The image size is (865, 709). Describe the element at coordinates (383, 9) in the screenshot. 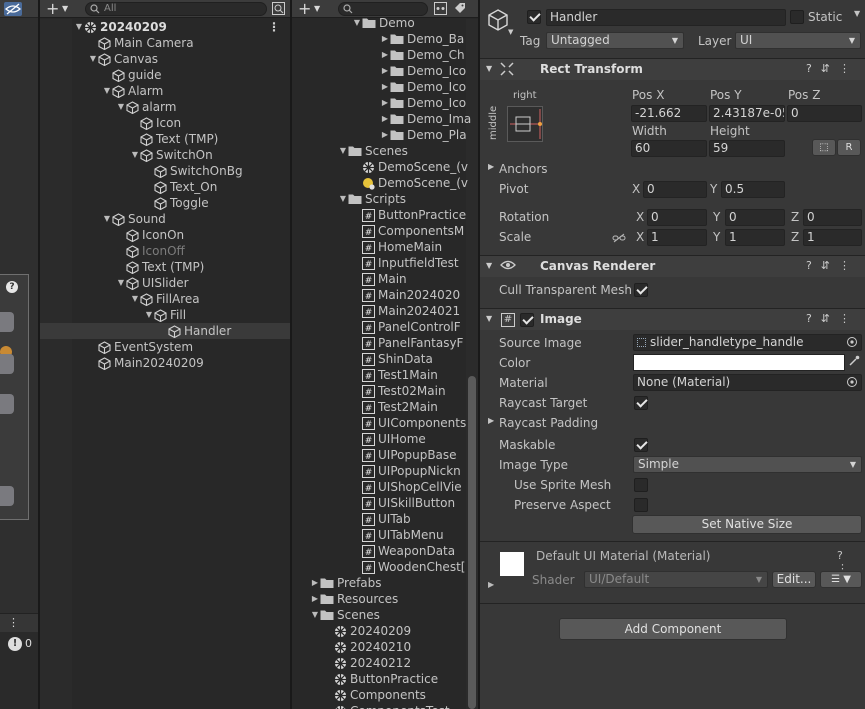

I see `project-search-input` at that location.